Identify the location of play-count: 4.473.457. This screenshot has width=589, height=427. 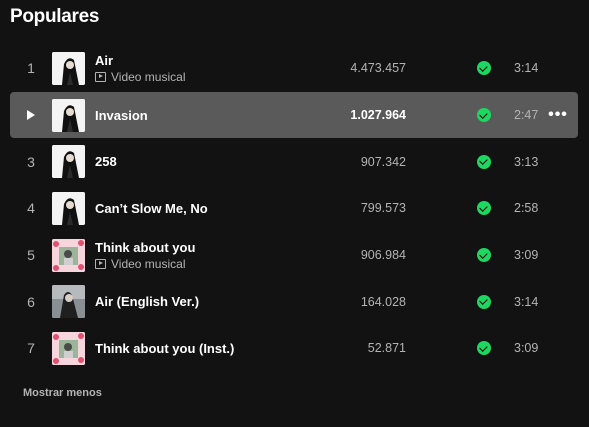
(378, 68).